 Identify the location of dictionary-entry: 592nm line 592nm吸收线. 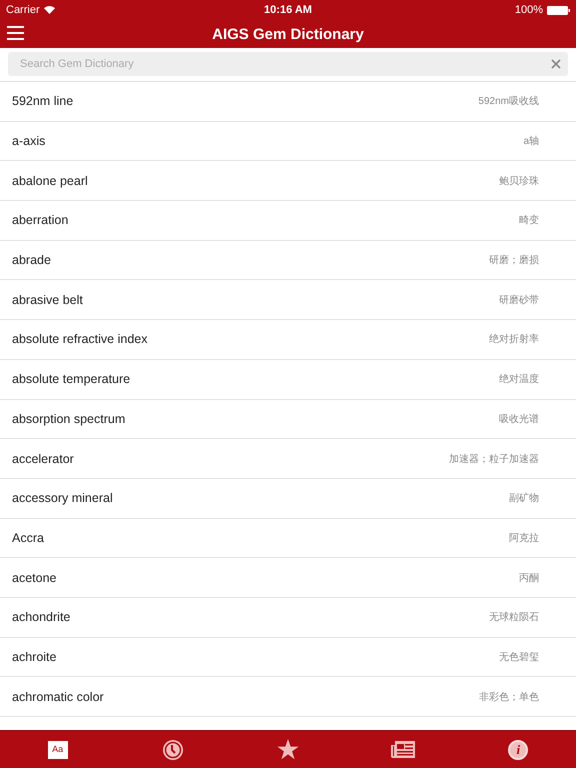
(288, 102).